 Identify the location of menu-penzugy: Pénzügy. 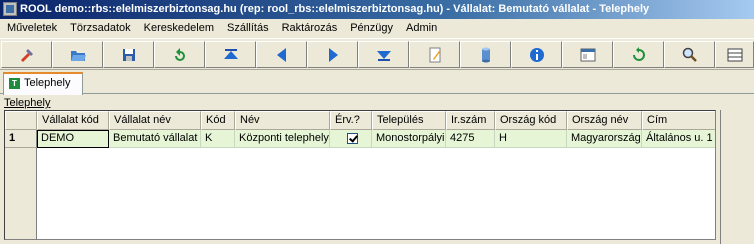
(371, 28).